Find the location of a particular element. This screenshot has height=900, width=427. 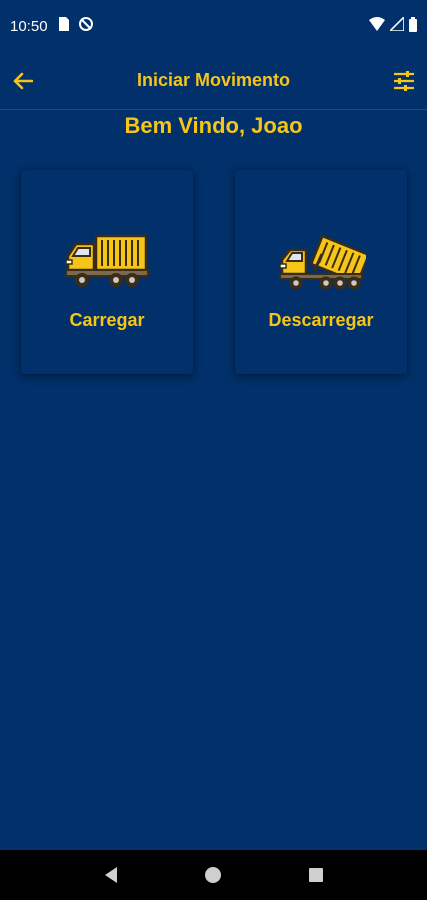

status-right is located at coordinates (393, 25).